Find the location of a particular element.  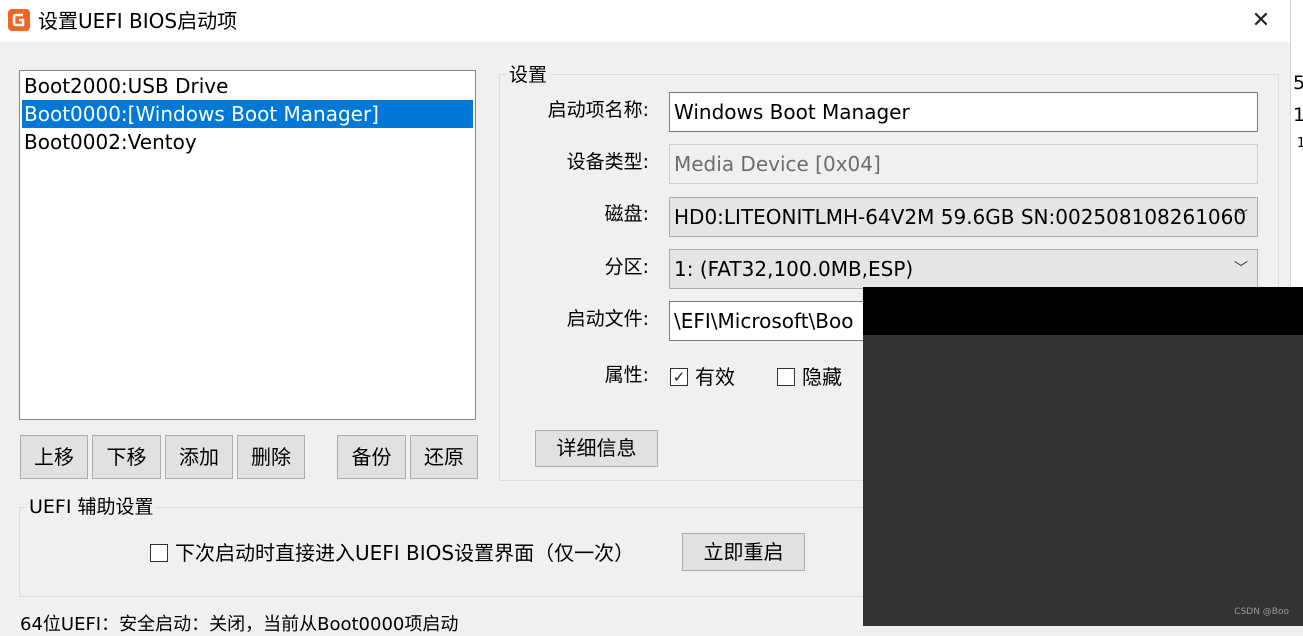

valid-checkbox: ✓ is located at coordinates (679, 377).